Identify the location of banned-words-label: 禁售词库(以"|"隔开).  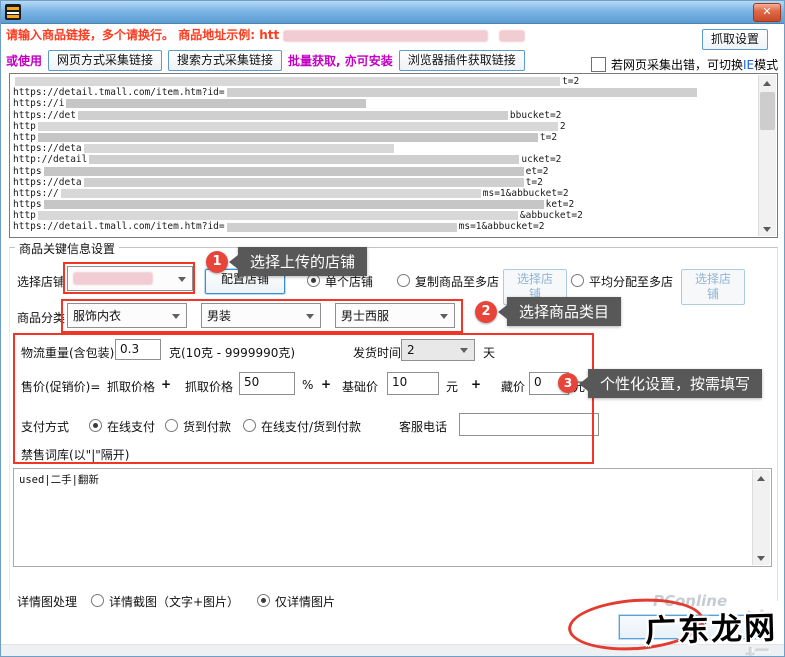
(75, 455).